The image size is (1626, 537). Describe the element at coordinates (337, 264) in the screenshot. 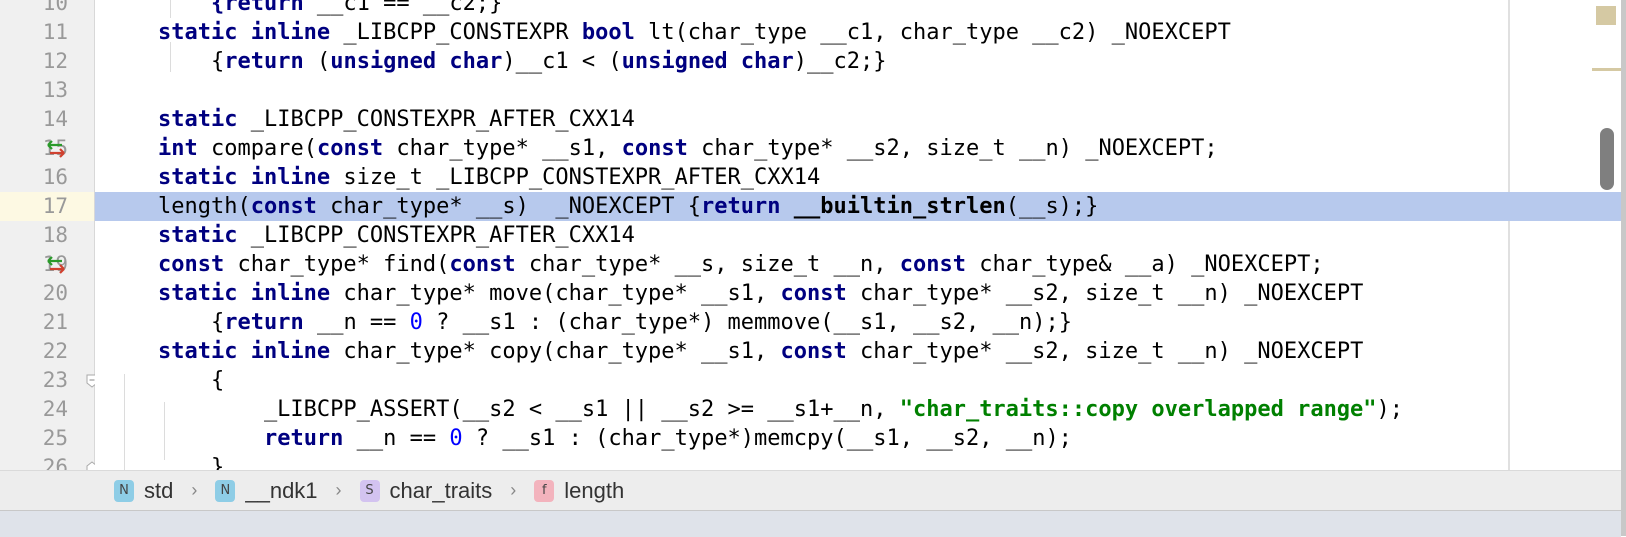

I see `code-token: char_type* find(` at that location.